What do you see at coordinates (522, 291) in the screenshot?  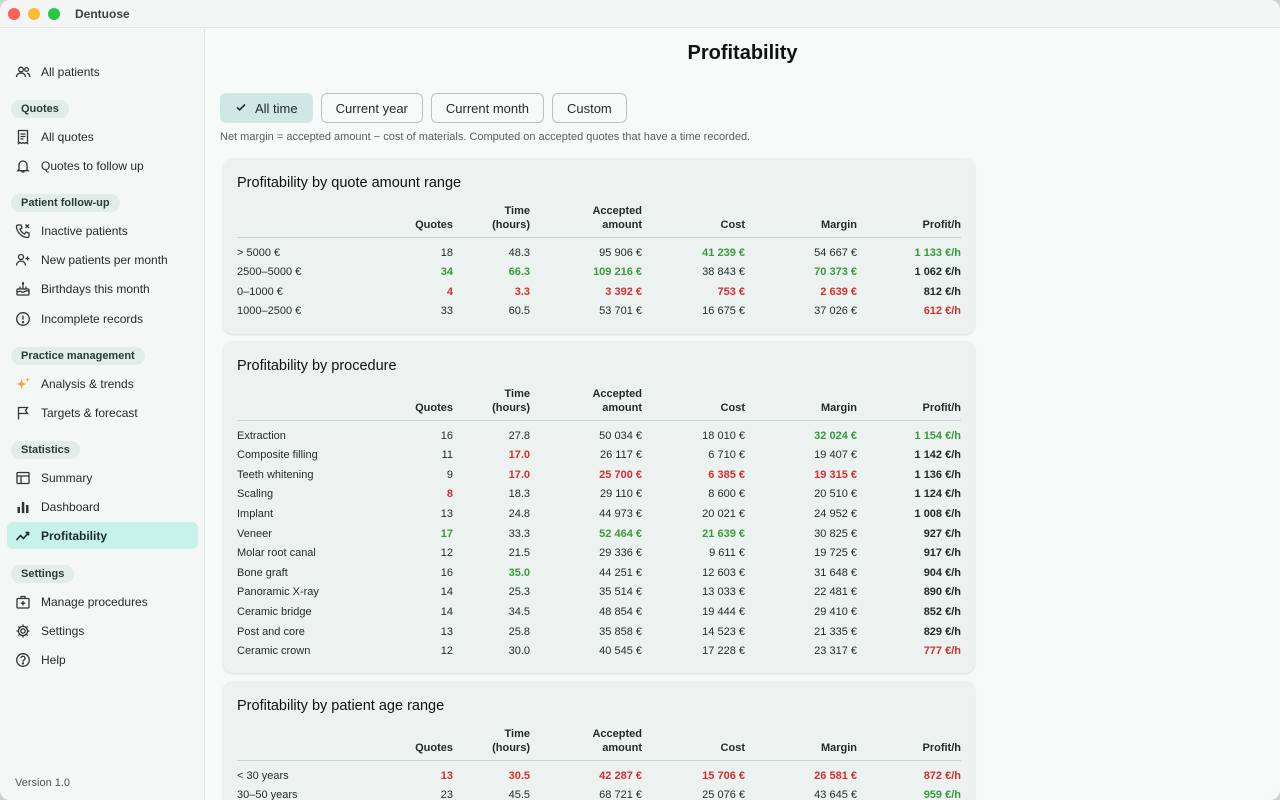 I see `table-cell: 3.3` at bounding box center [522, 291].